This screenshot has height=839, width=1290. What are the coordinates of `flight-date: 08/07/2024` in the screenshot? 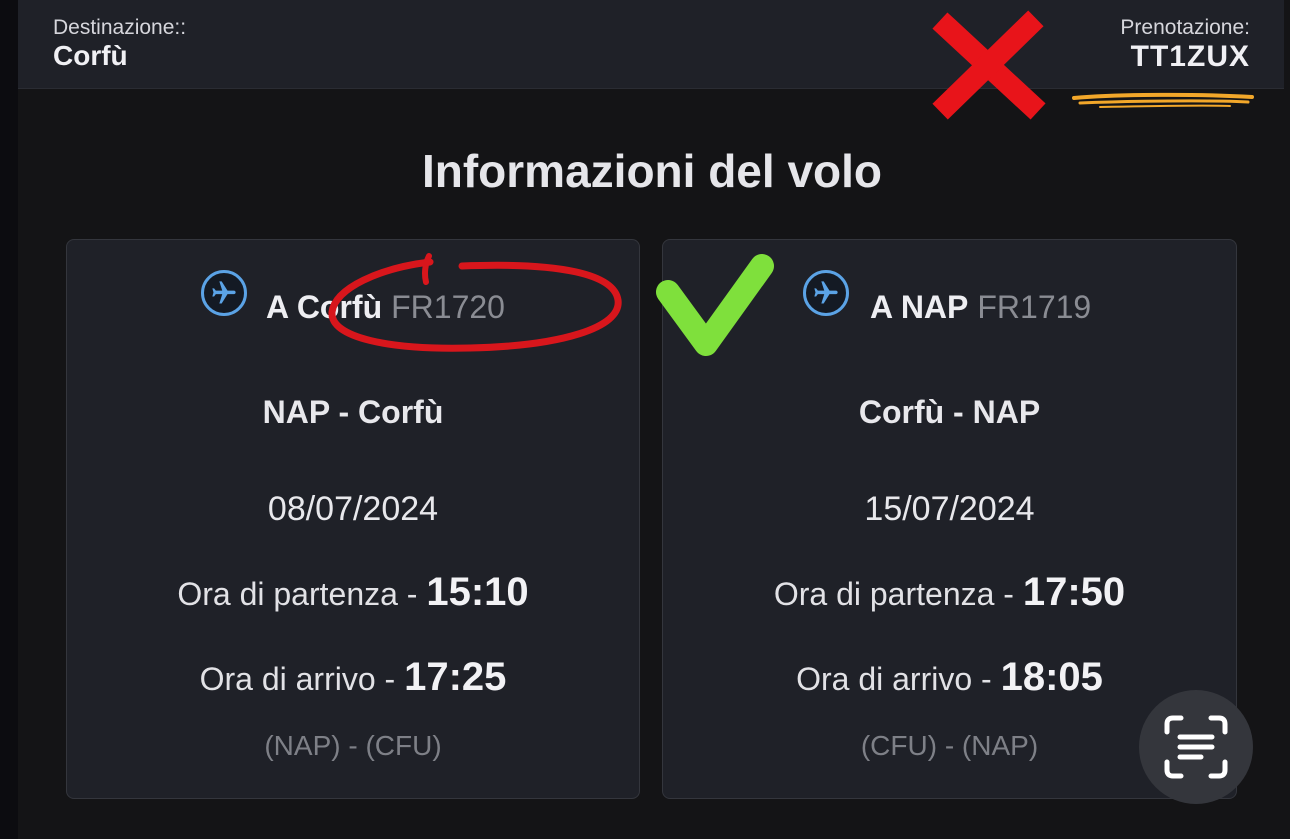 It's located at (353, 509).